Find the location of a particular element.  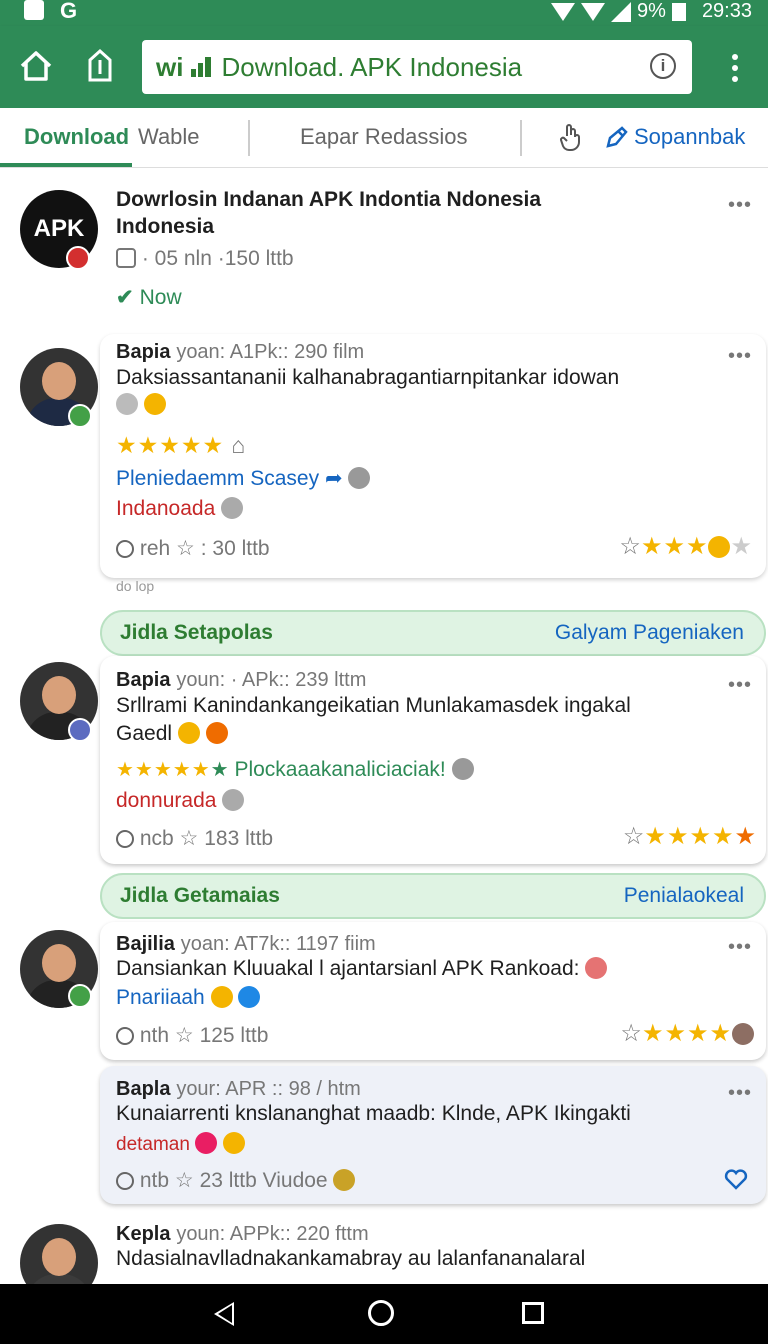

hand-icon is located at coordinates (571, 137).